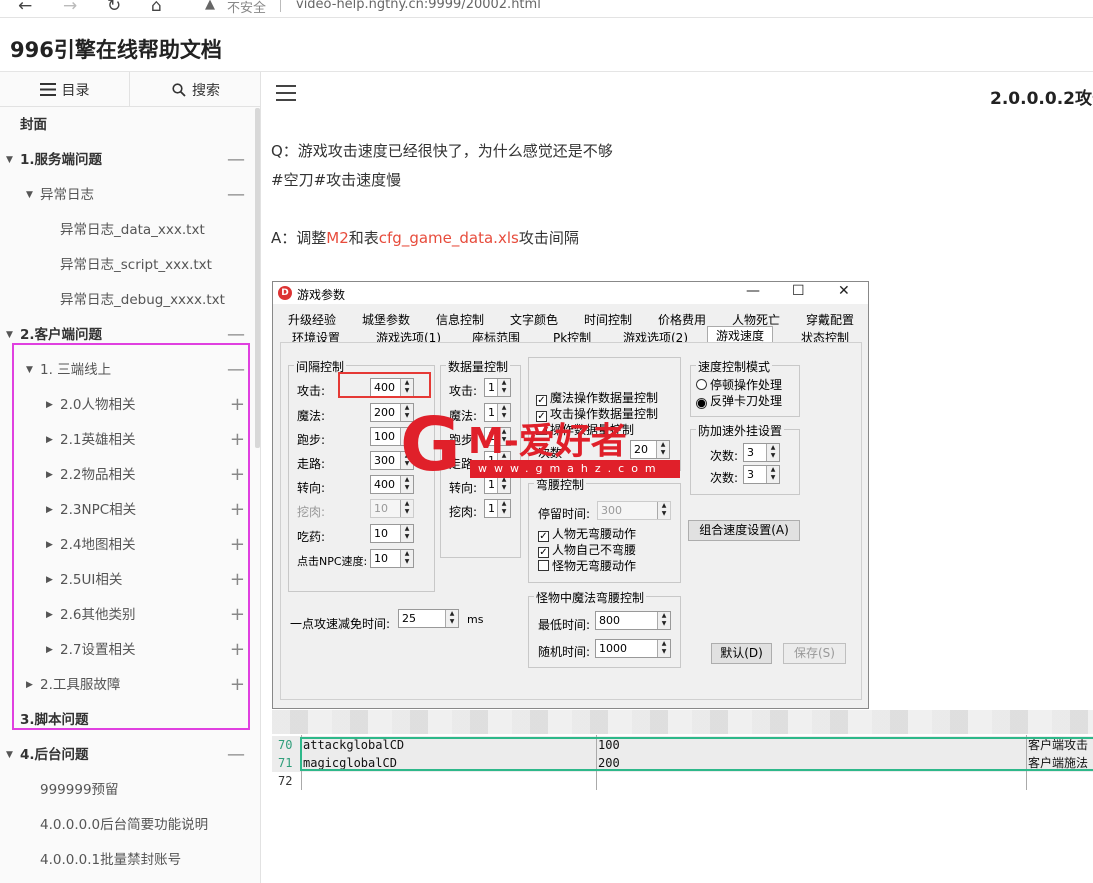 The image size is (1093, 883). I want to click on watermark-text: M-爱好者, so click(547, 441).